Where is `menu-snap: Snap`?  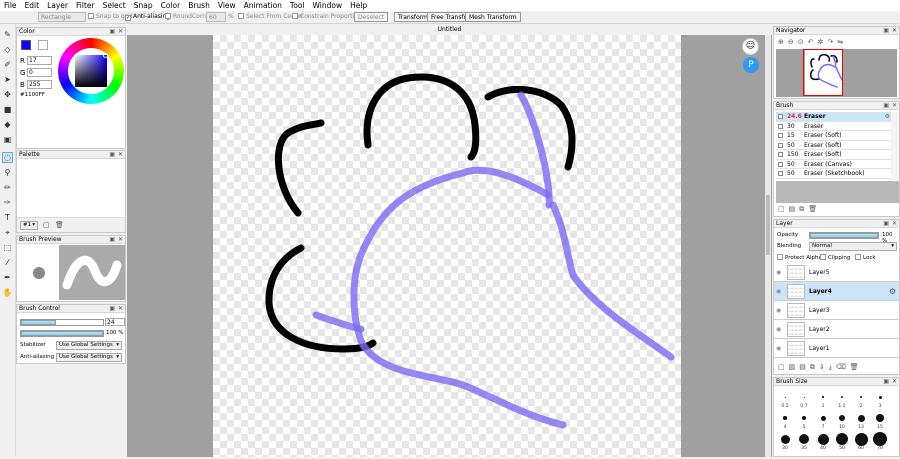
menu-snap: Snap is located at coordinates (143, 5).